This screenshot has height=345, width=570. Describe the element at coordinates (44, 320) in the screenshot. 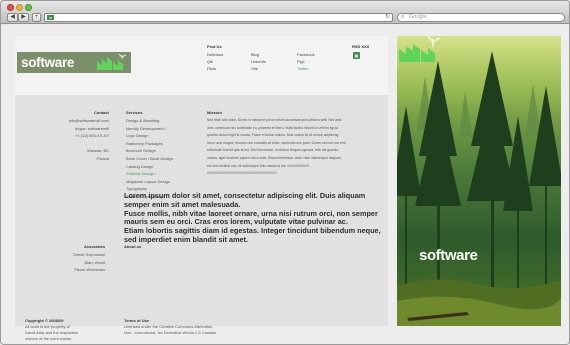

I see `copyright-heading: Copyright © 2008/09` at that location.